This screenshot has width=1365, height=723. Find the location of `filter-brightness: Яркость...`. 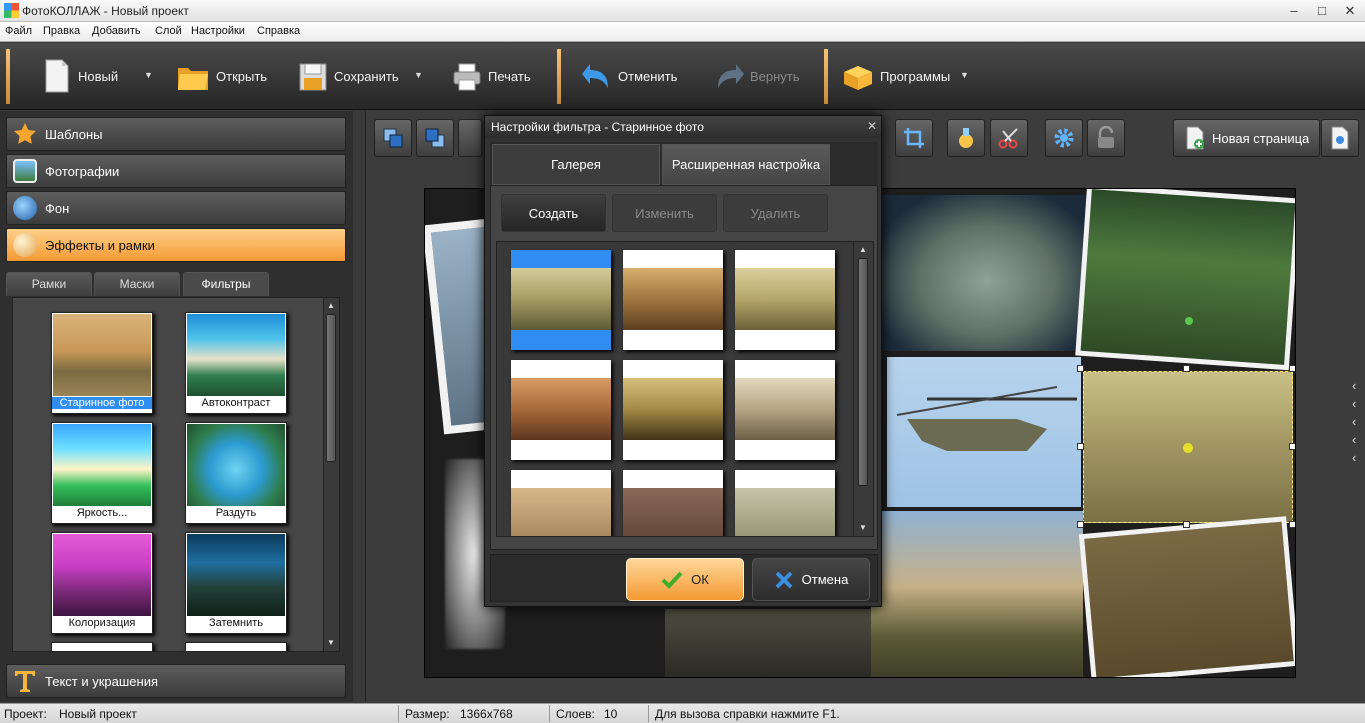

filter-brightness: Яркость... is located at coordinates (102, 473).